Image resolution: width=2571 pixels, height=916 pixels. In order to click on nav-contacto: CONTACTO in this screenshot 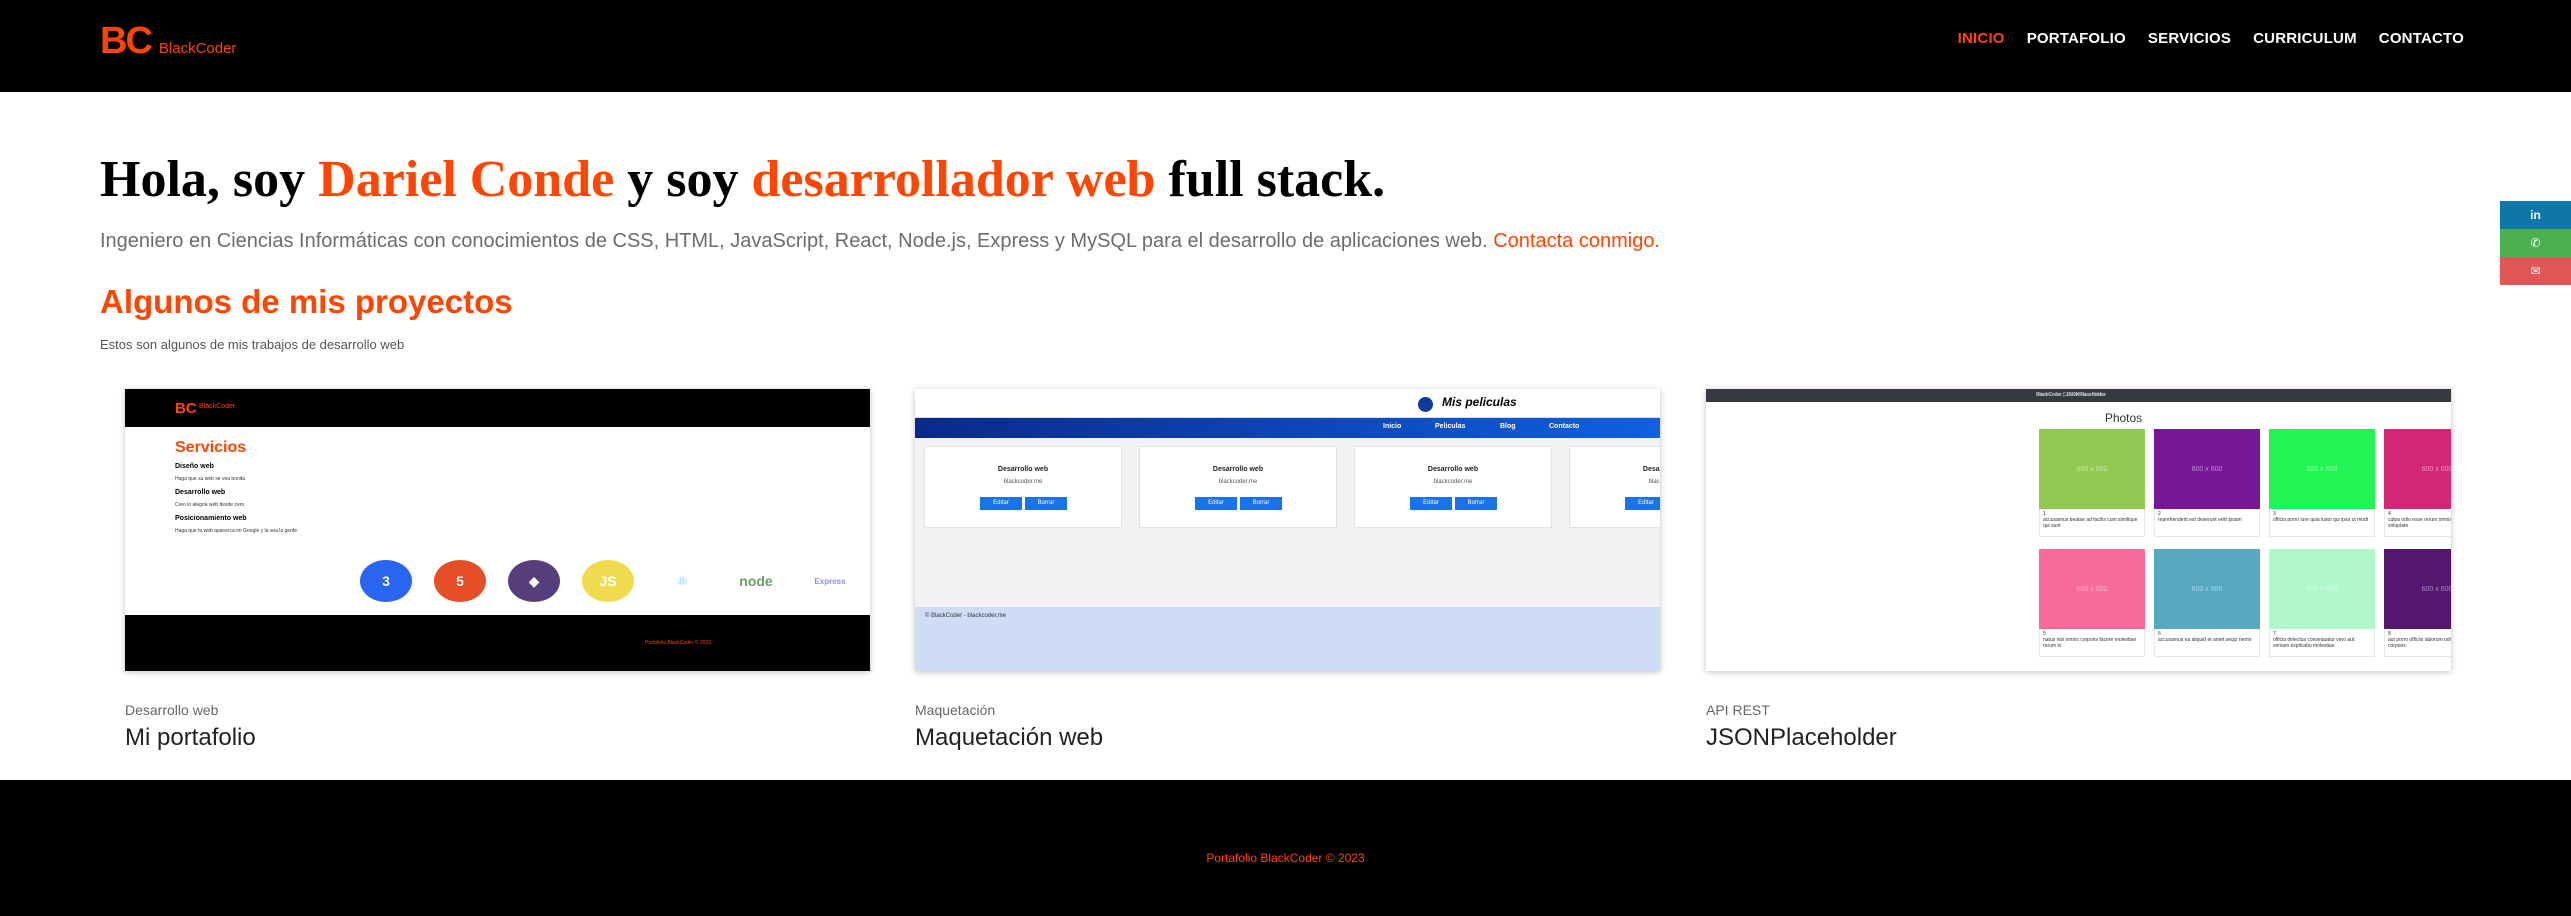, I will do `click(2421, 38)`.